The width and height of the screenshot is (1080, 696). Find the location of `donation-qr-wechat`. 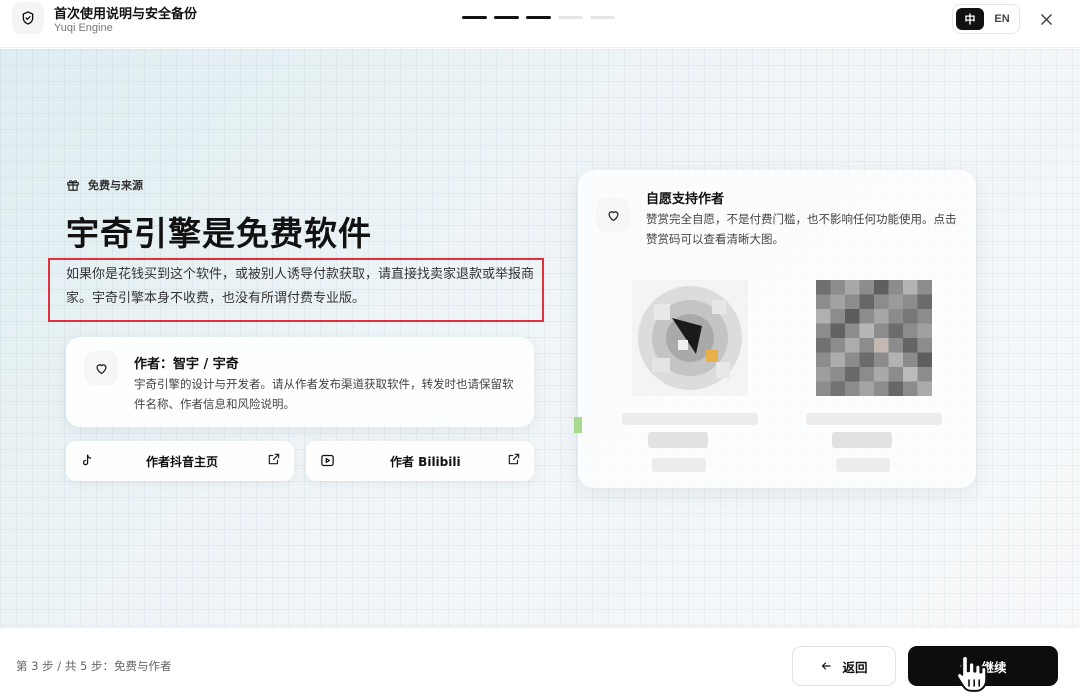

donation-qr-wechat is located at coordinates (688, 369).